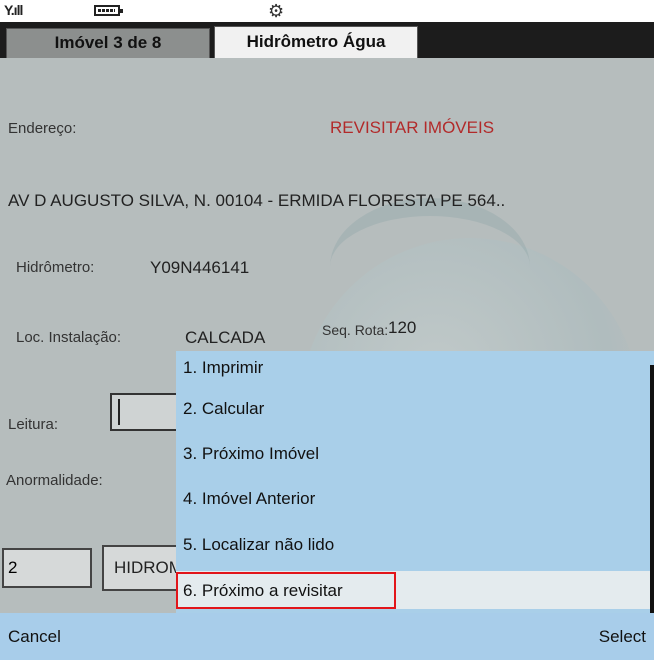  Describe the element at coordinates (108, 43) in the screenshot. I see `tab-imovel: Imóvel 3 de 8` at that location.